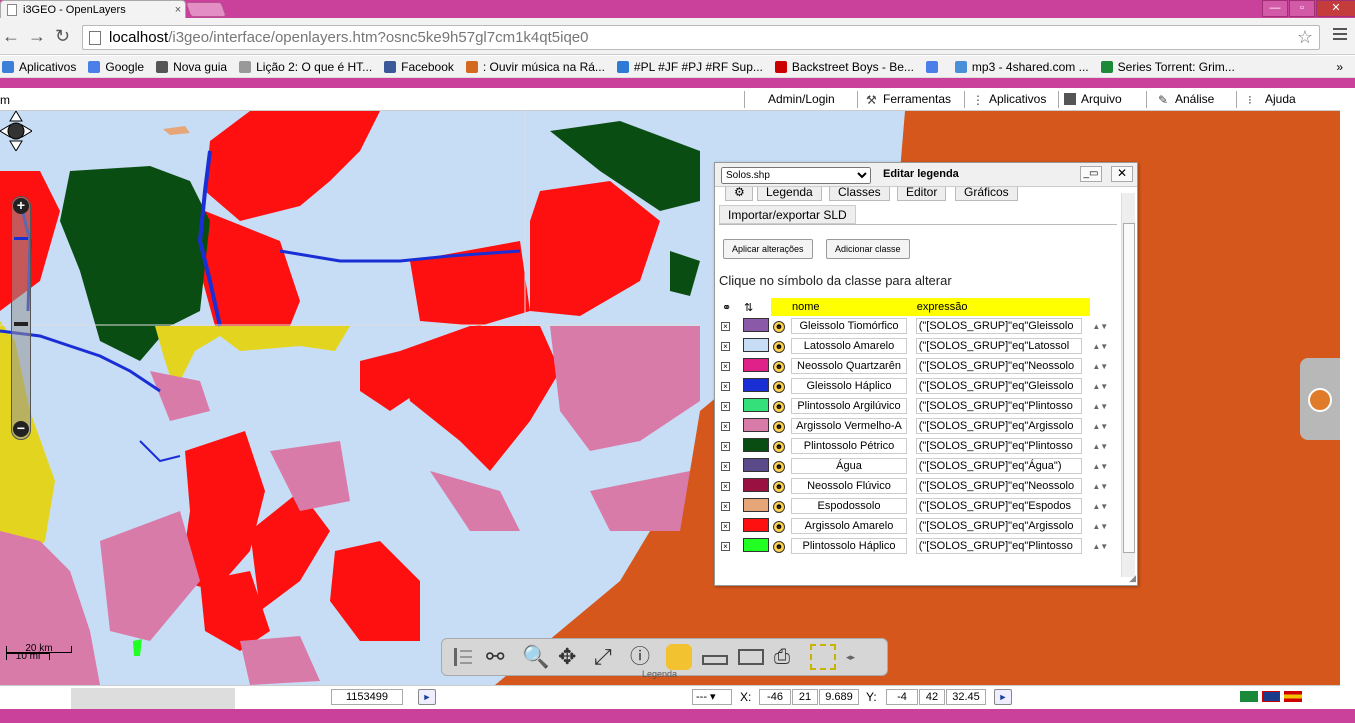 The width and height of the screenshot is (1355, 723). I want to click on class-name-input: Argissolo Vermelho-A, so click(849, 426).